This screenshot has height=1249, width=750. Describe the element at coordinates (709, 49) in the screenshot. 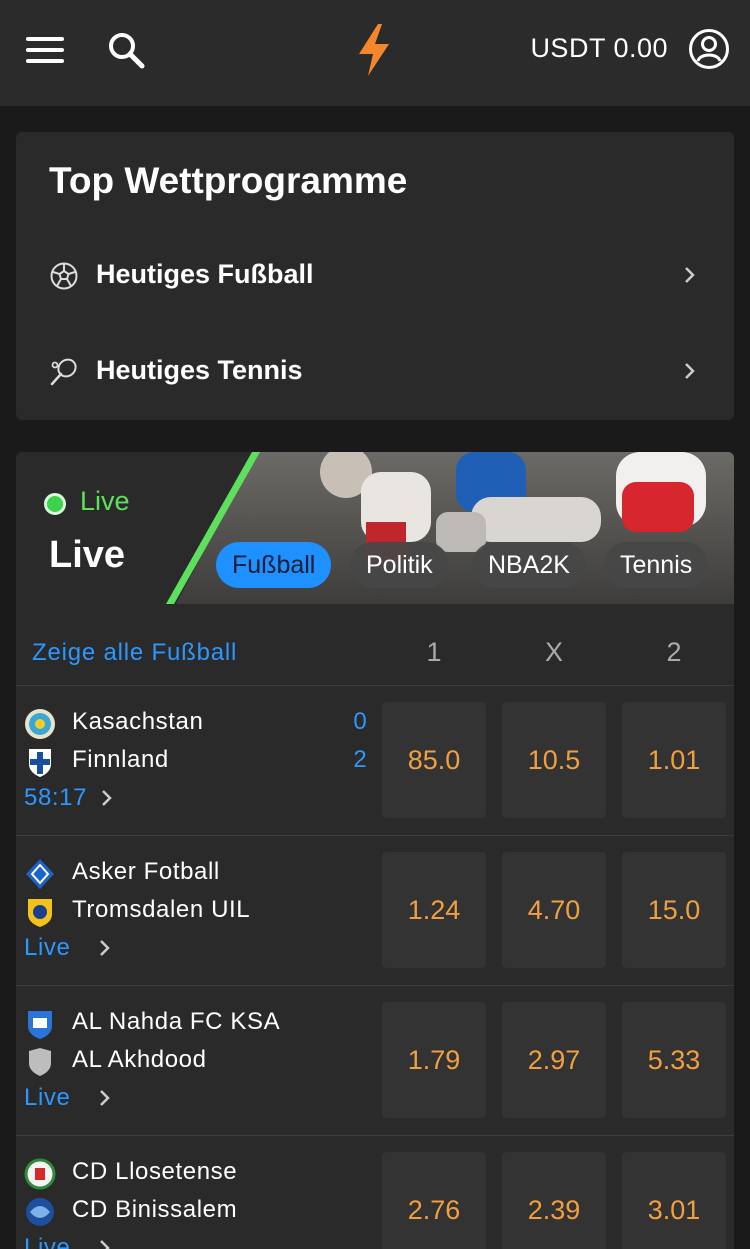

I see `user-icon` at that location.